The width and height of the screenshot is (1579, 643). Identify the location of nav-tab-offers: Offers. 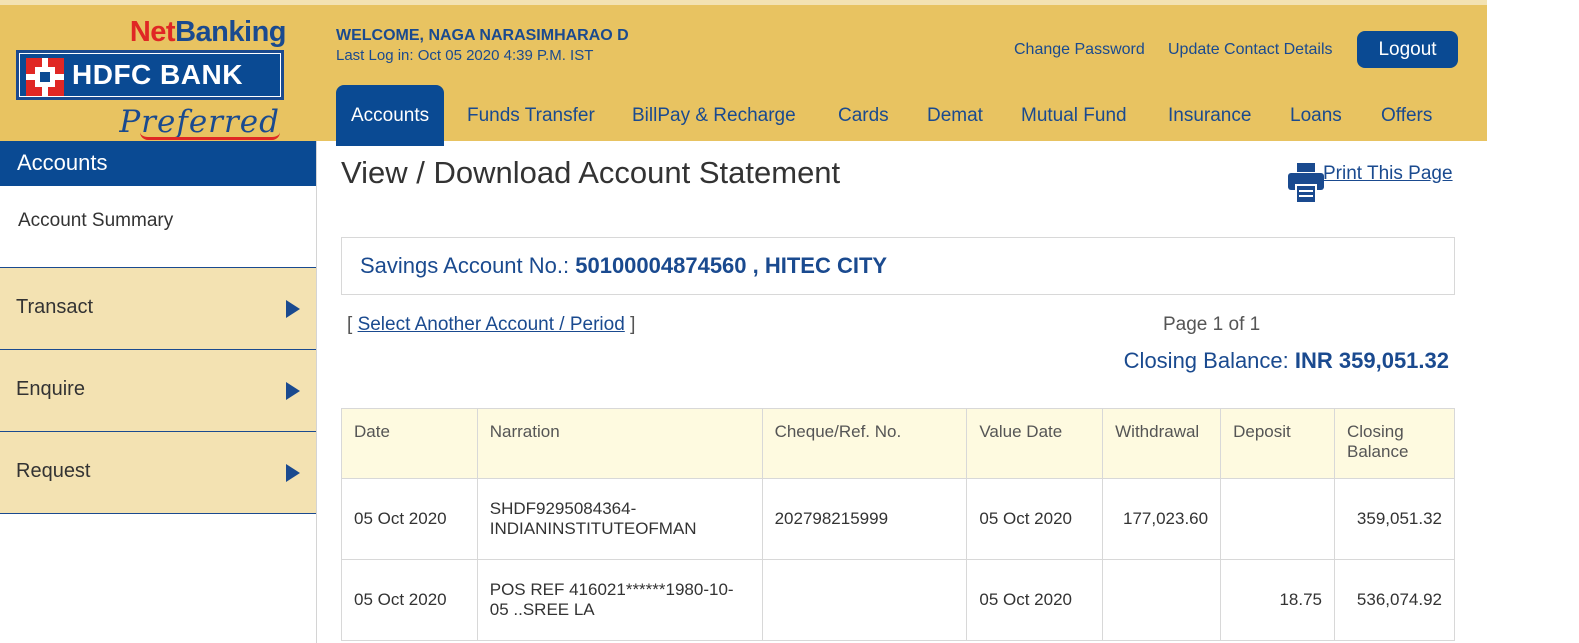
(1406, 115).